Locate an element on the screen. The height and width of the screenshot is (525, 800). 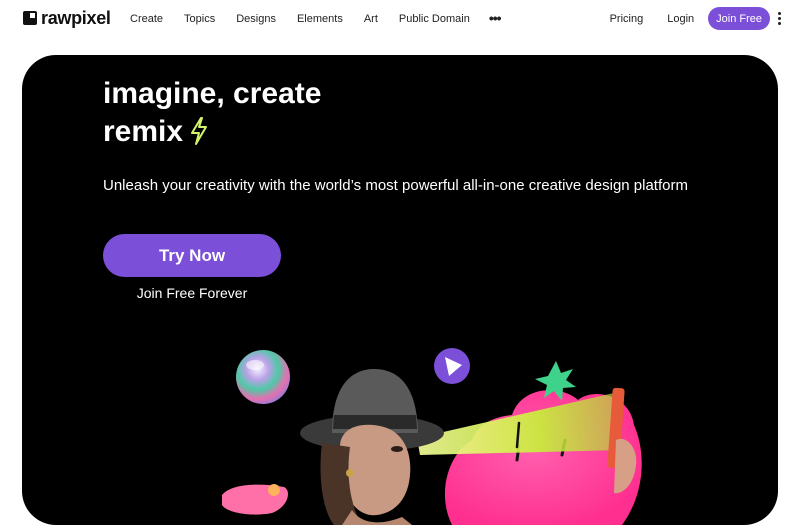
kebab-menu-icon is located at coordinates (779, 18).